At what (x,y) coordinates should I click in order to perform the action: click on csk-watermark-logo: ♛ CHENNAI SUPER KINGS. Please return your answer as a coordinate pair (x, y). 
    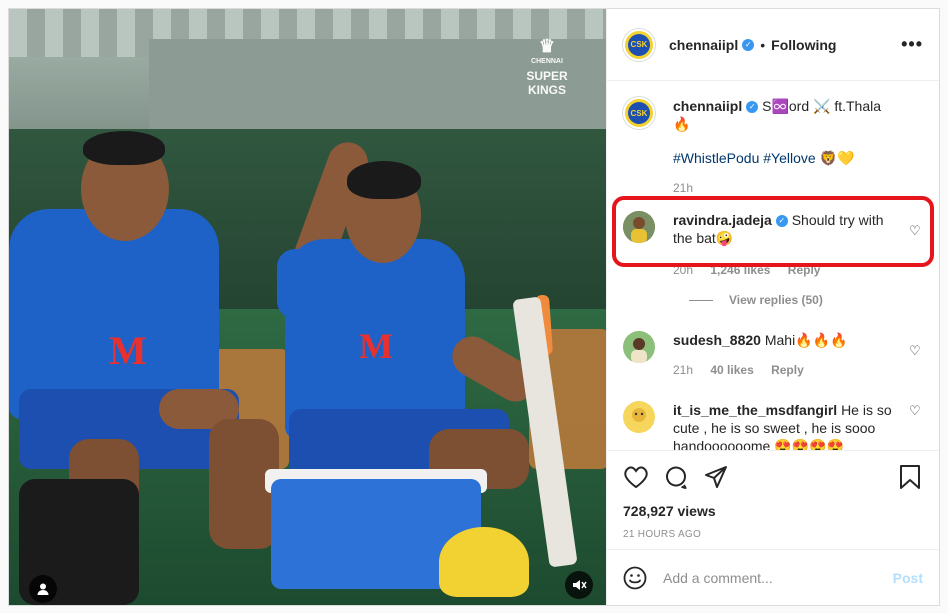
    Looking at the image, I should click on (547, 66).